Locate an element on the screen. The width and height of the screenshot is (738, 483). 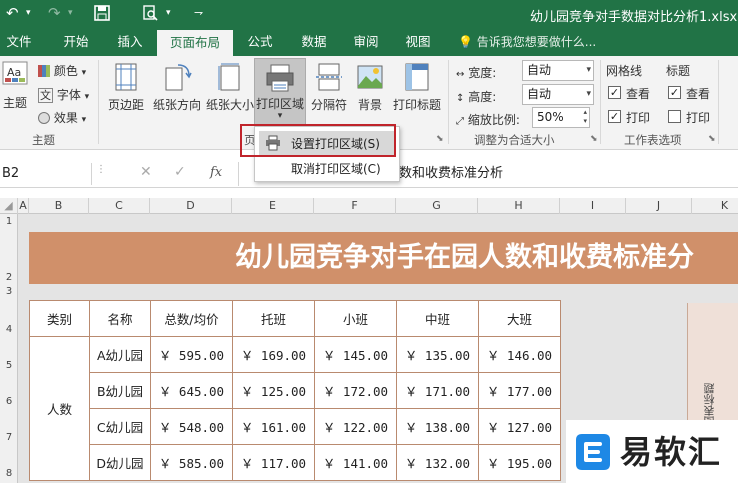
row-header: 2 is located at coordinates (9, 277).